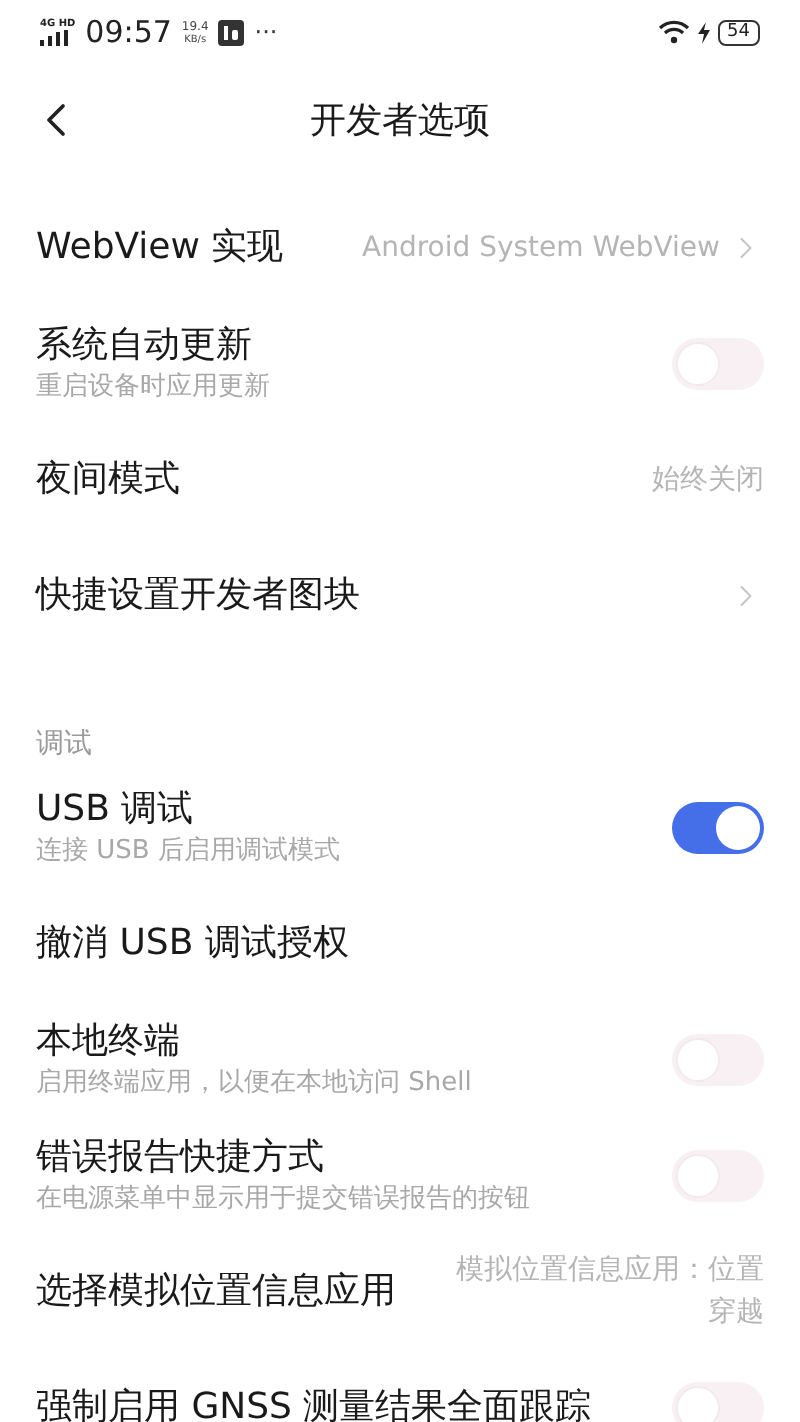  Describe the element at coordinates (108, 480) in the screenshot. I see `setting-title: 夜间模式` at that location.